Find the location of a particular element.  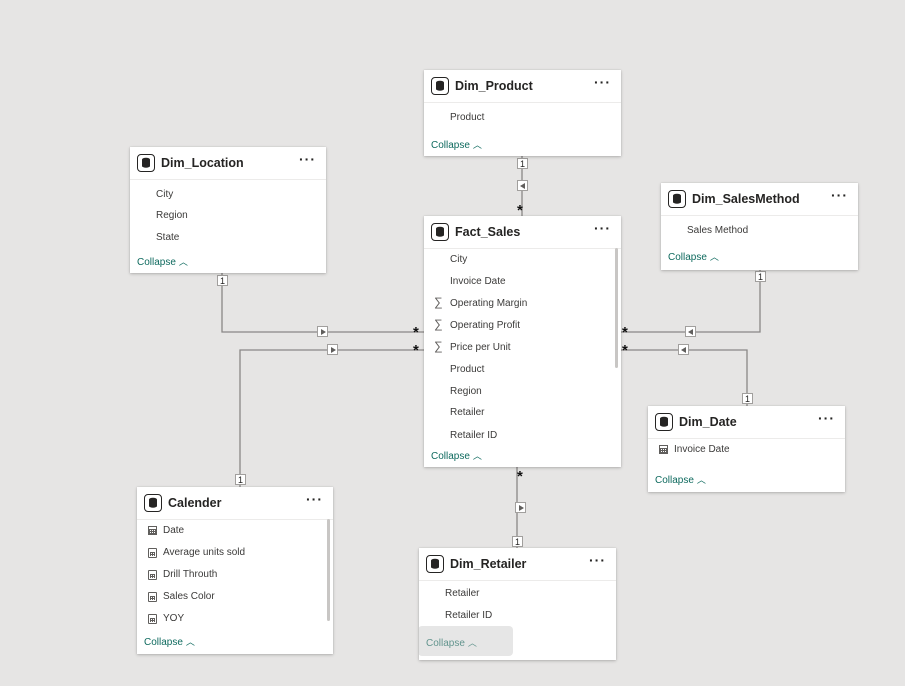

table-title: Fact_Sales is located at coordinates (488, 232).